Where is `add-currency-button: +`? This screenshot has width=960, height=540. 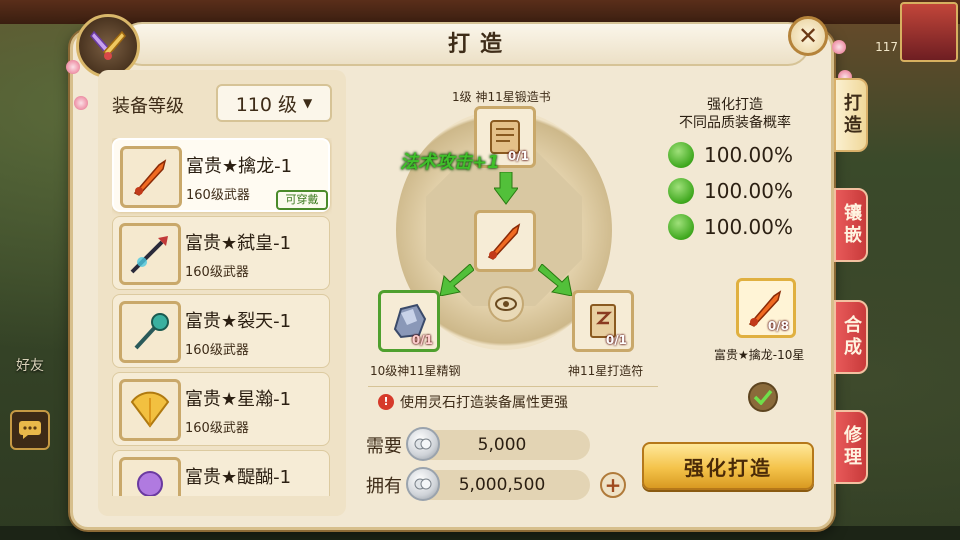
add-currency-button: + is located at coordinates (613, 485).